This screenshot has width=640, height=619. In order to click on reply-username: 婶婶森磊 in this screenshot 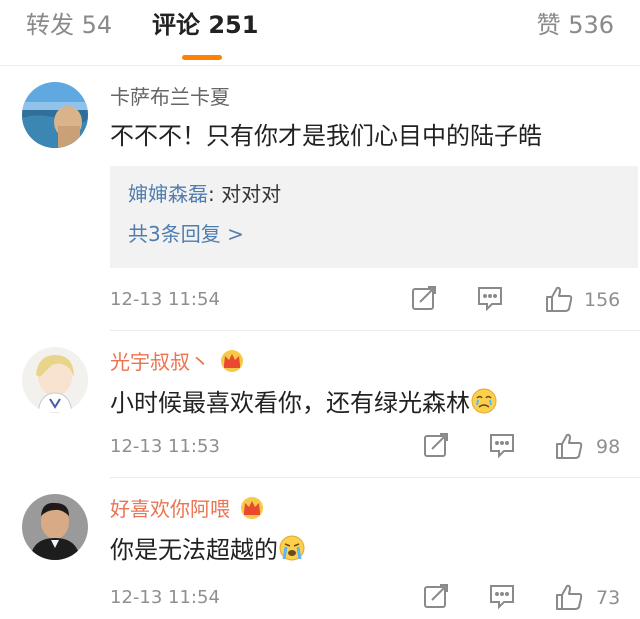, I will do `click(168, 194)`.